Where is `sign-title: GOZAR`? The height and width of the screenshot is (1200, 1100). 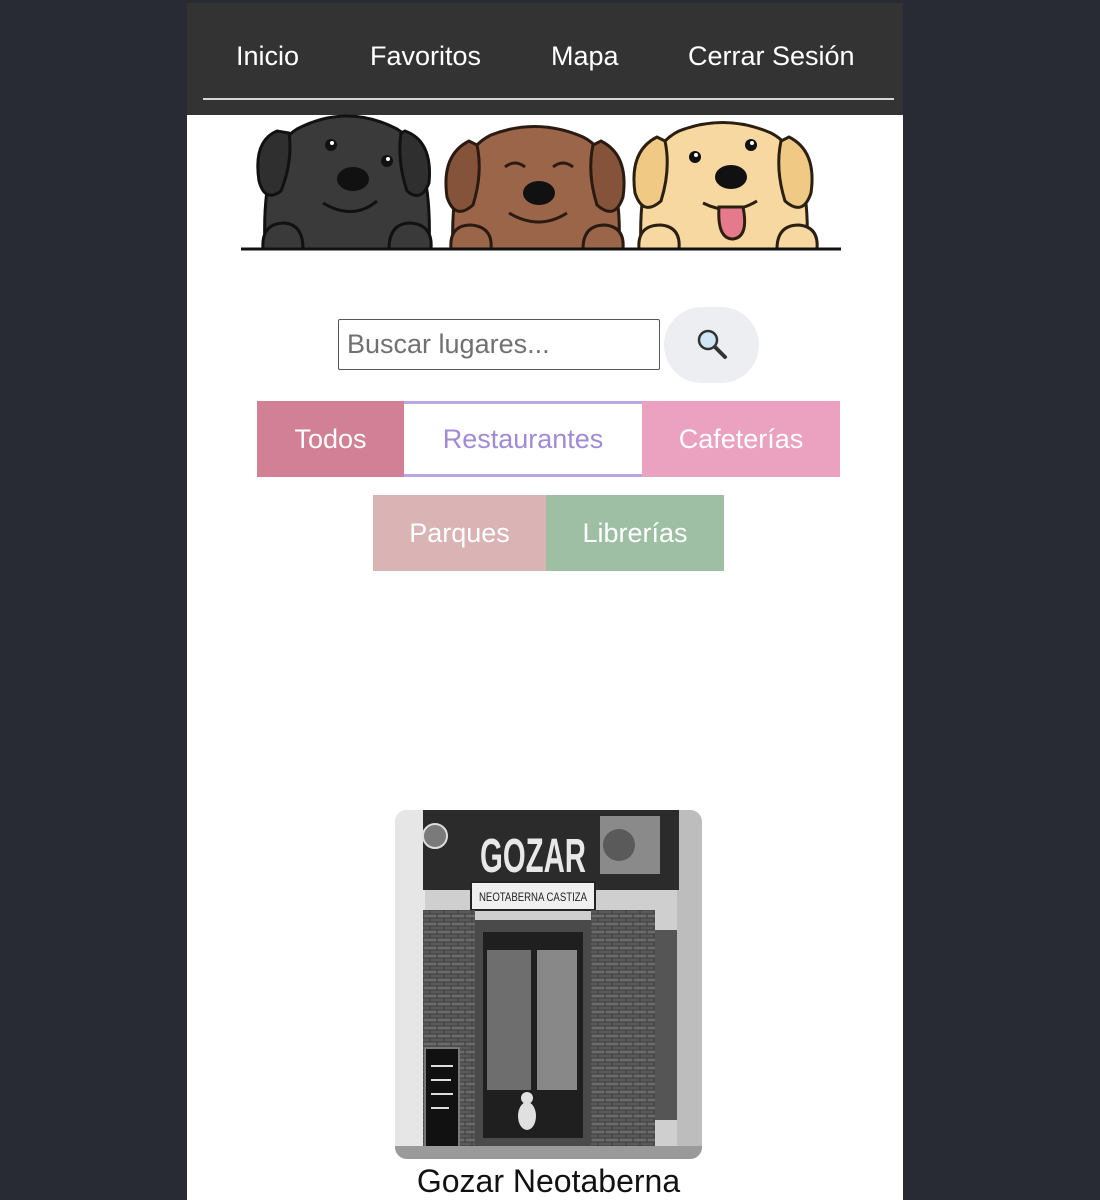 sign-title: GOZAR is located at coordinates (533, 856).